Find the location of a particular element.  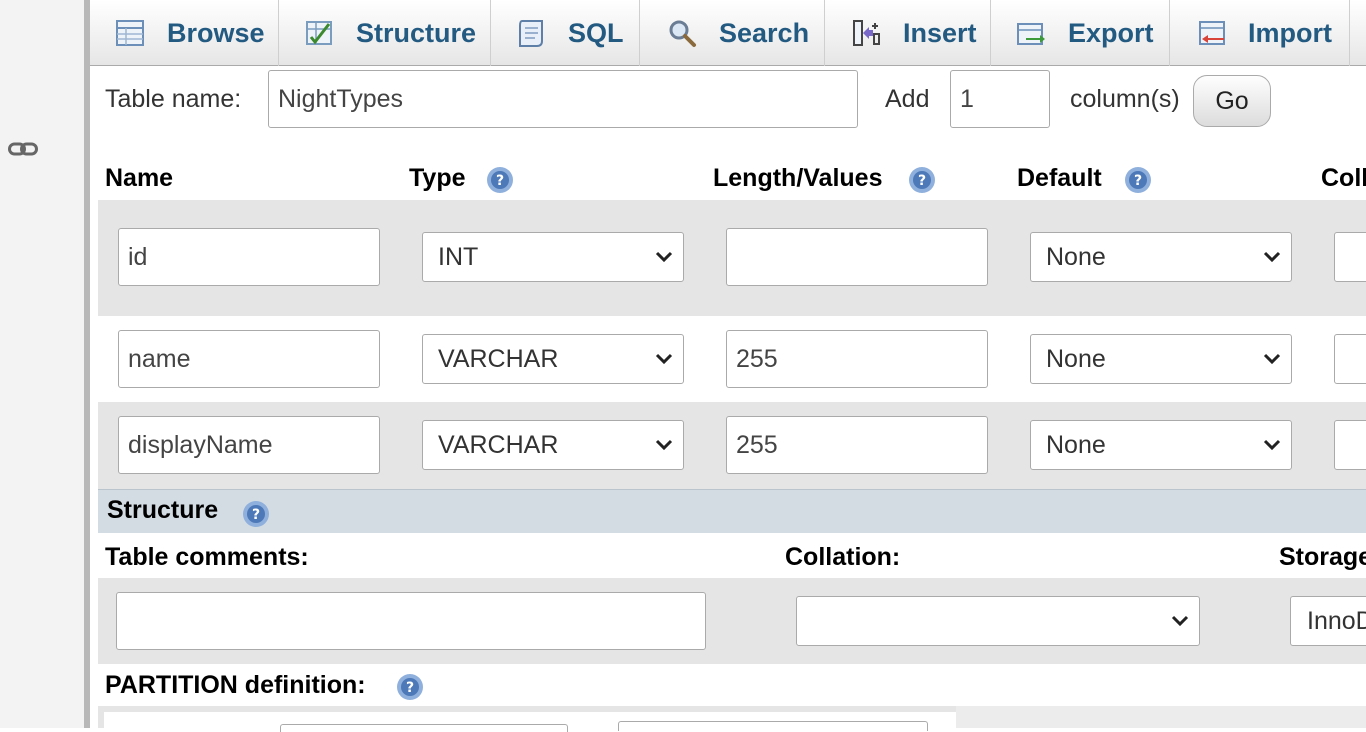

tab-import: Import is located at coordinates (1260, 33).